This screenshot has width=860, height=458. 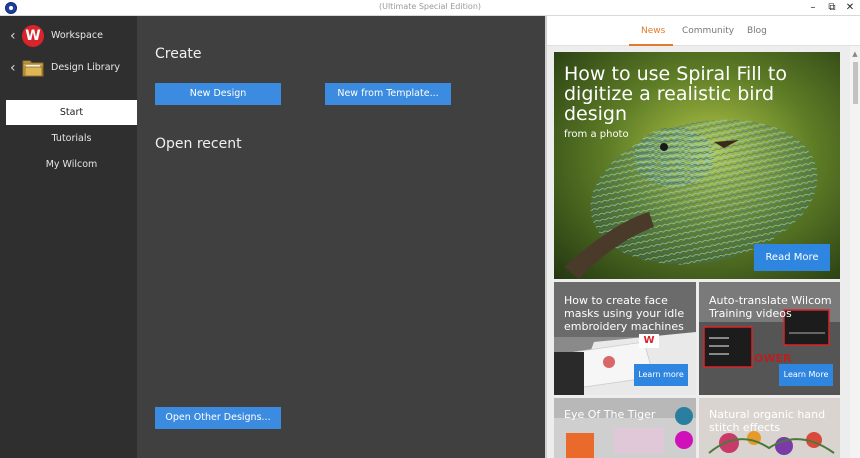 I want to click on tab-my-wilcom: My Wilcom, so click(x=71, y=164).